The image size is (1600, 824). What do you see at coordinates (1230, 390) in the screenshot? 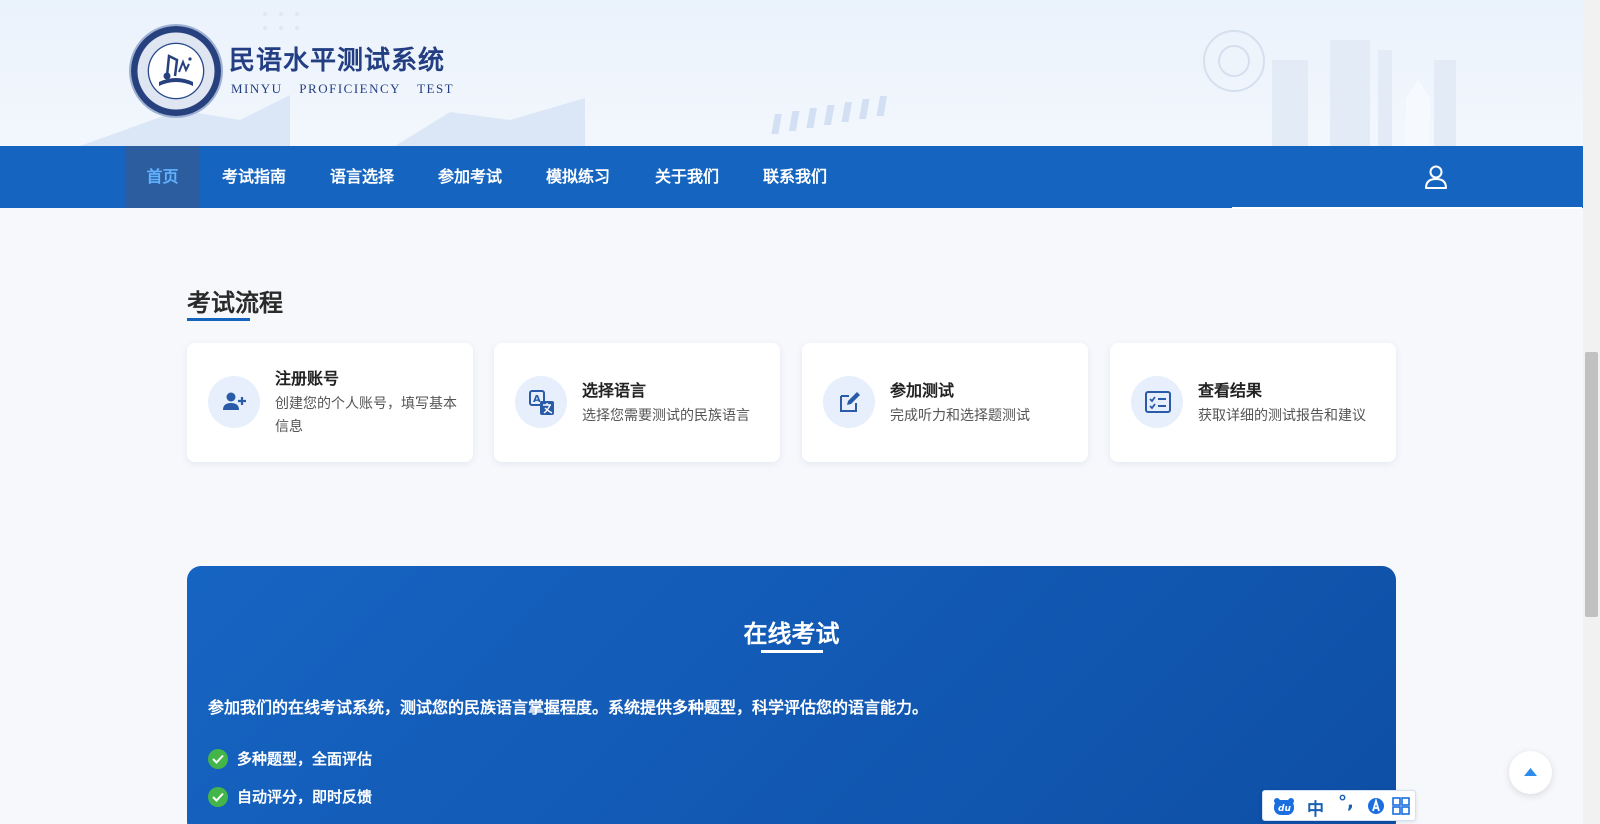
I see `step-title: 查看结果` at bounding box center [1230, 390].